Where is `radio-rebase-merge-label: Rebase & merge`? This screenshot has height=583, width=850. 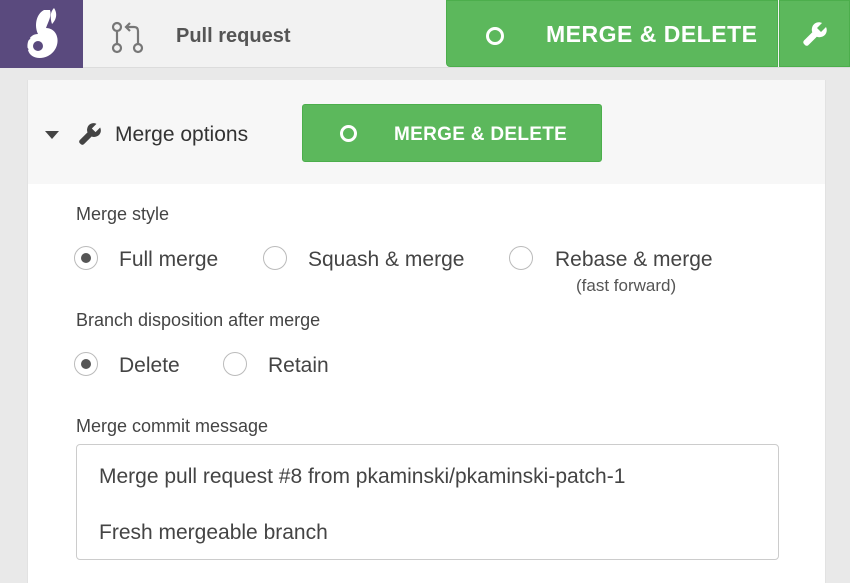 radio-rebase-merge-label: Rebase & merge is located at coordinates (634, 260).